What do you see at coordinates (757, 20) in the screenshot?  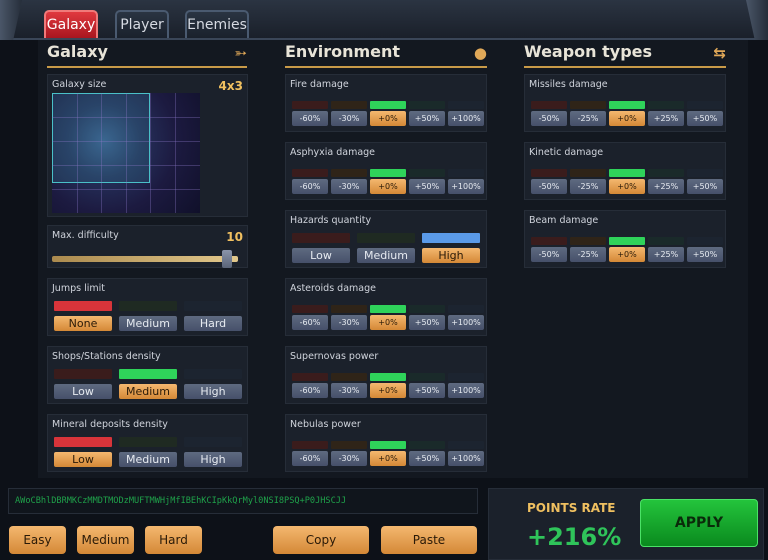 I see `frame-edge-right` at bounding box center [757, 20].